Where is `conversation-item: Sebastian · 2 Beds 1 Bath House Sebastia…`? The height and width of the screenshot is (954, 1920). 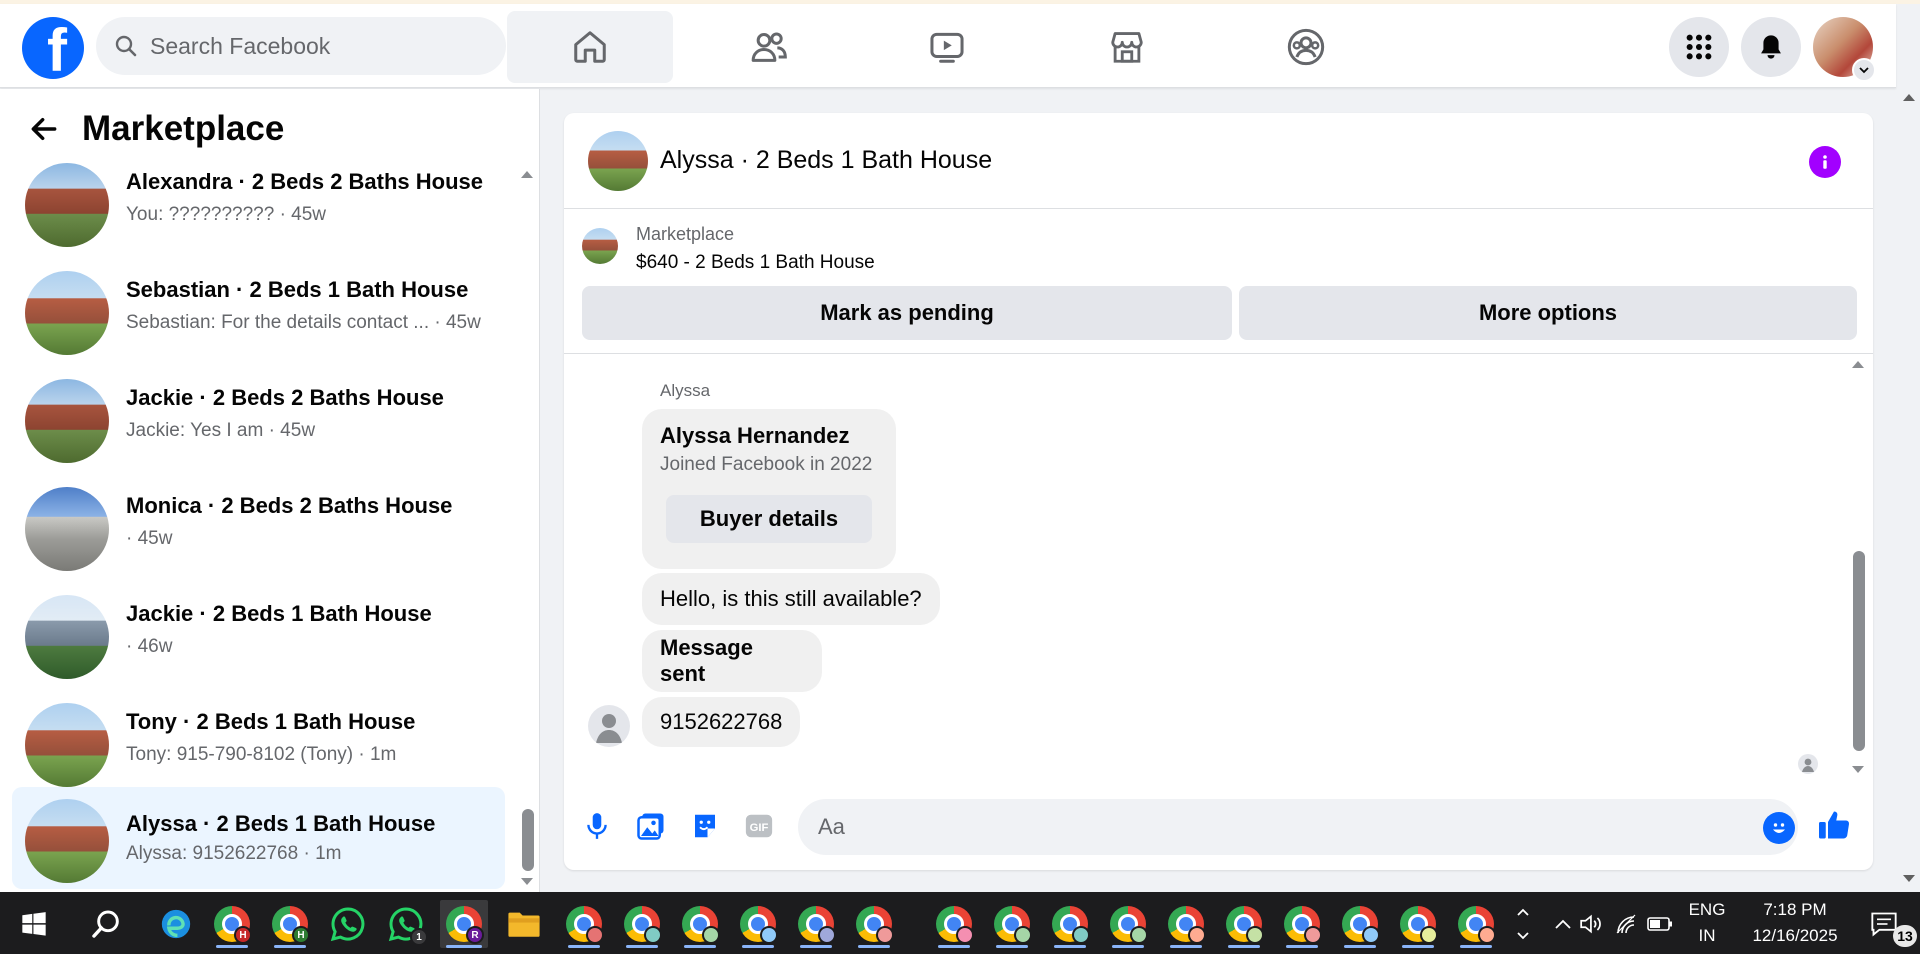 conversation-item: Sebastian · 2 Beds 1 Bath House Sebastia… is located at coordinates (258, 306).